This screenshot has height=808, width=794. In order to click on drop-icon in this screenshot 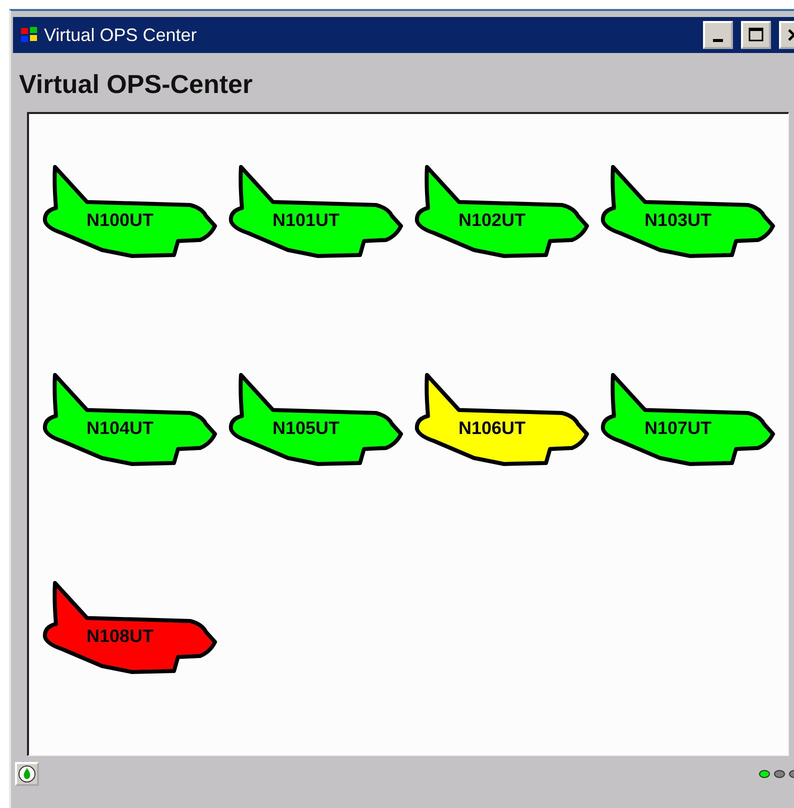, I will do `click(27, 774)`.